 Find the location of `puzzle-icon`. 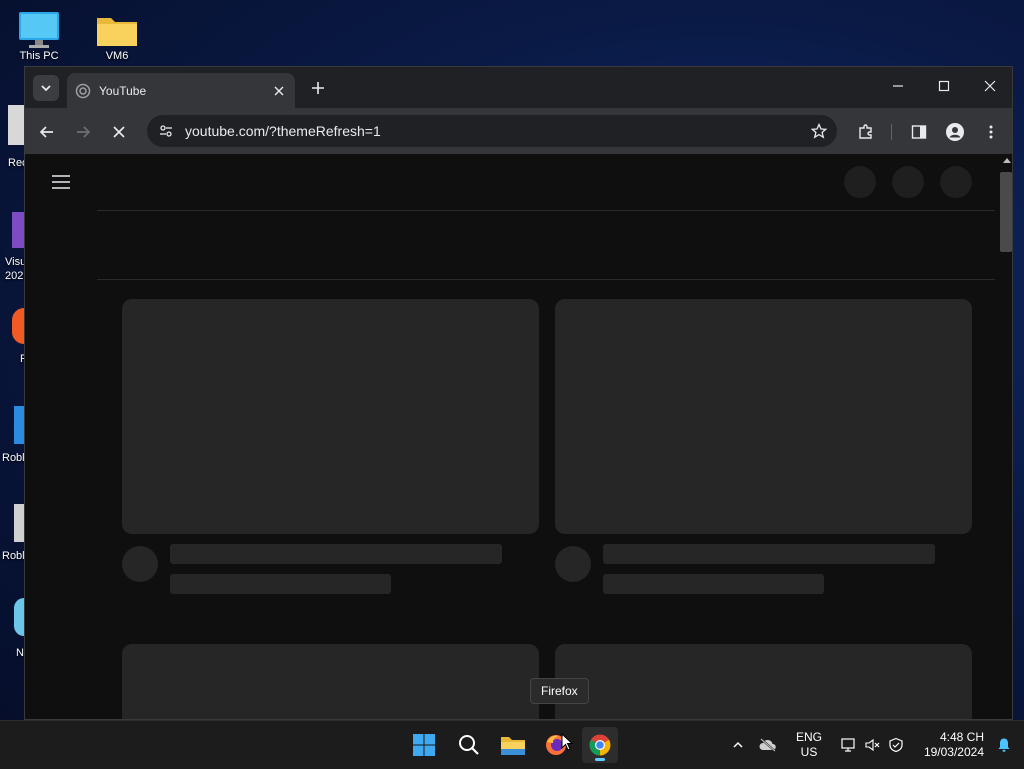

puzzle-icon is located at coordinates (865, 131).